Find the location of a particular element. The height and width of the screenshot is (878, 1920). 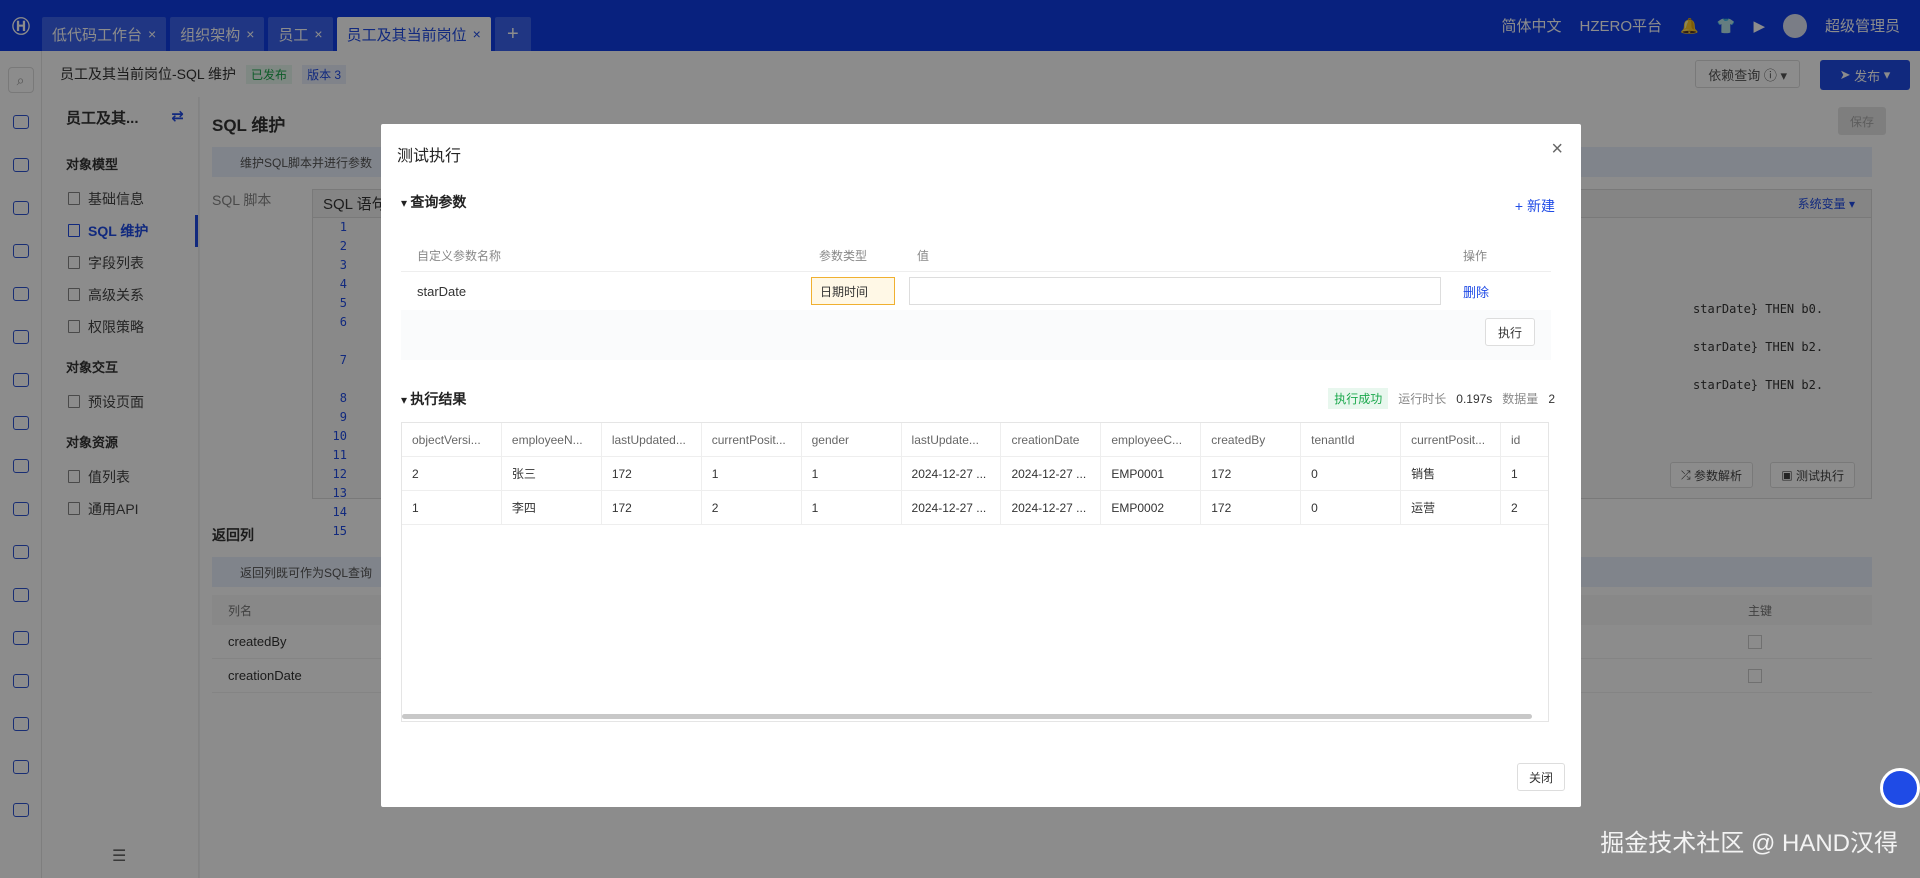

result-section: 执行结果 is located at coordinates (433, 399).